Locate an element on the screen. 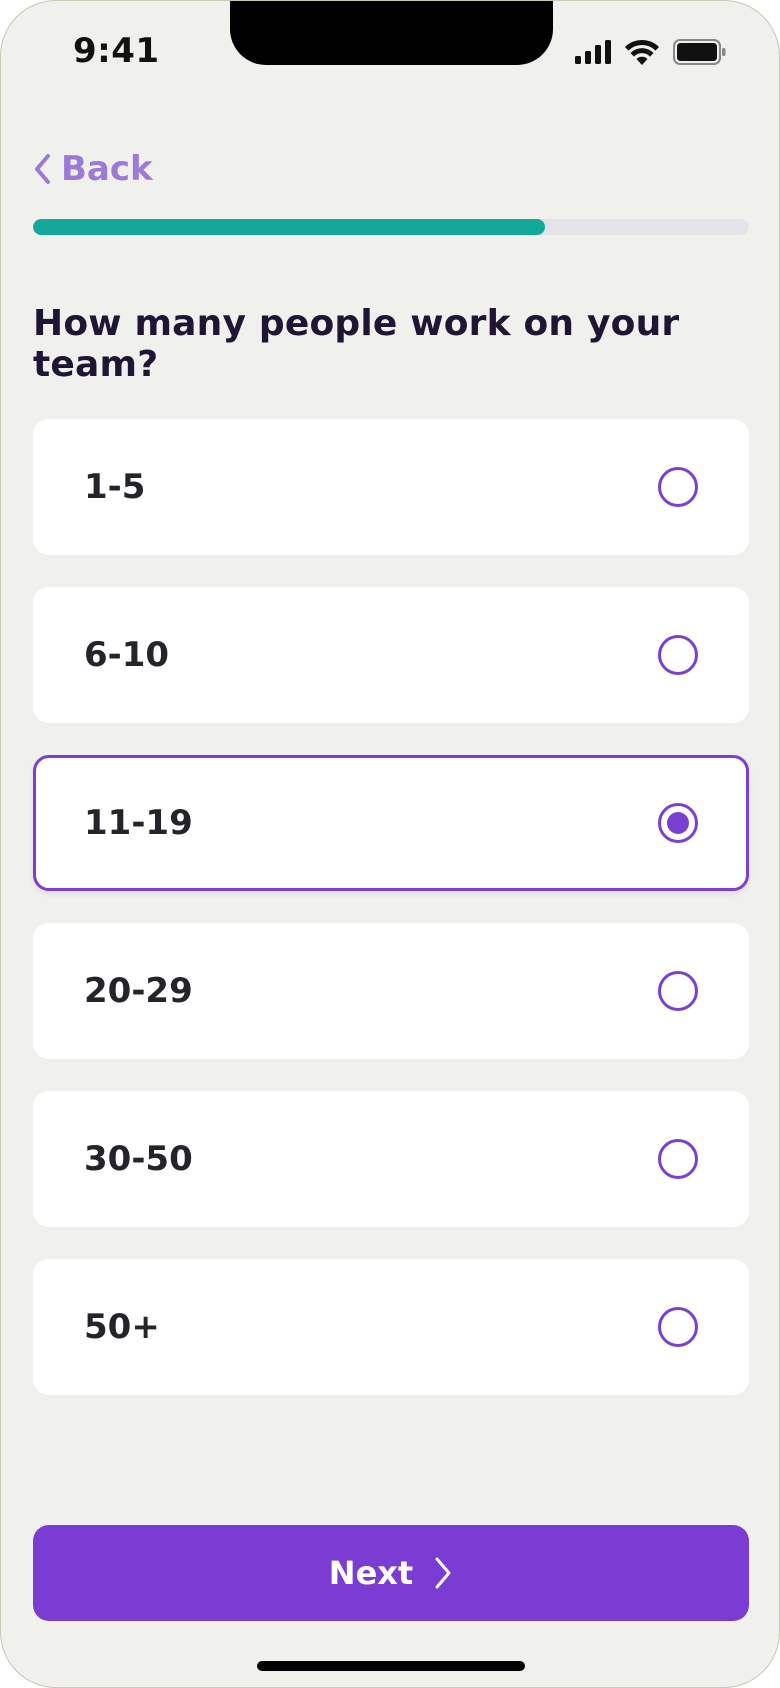 The image size is (780, 1688). next-button-label: Next is located at coordinates (371, 1573).